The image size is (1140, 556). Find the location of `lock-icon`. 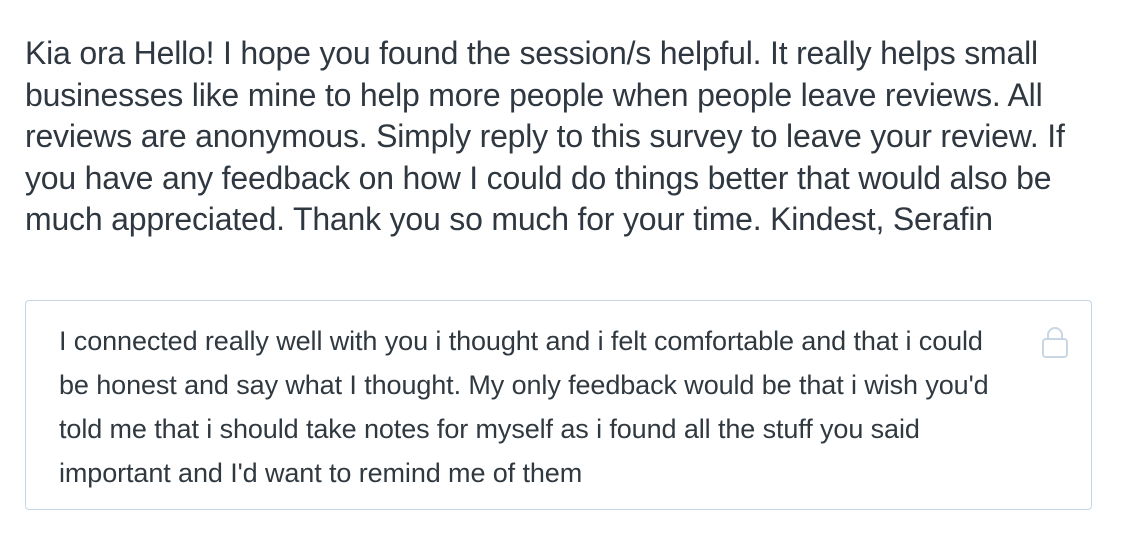

lock-icon is located at coordinates (1055, 342).